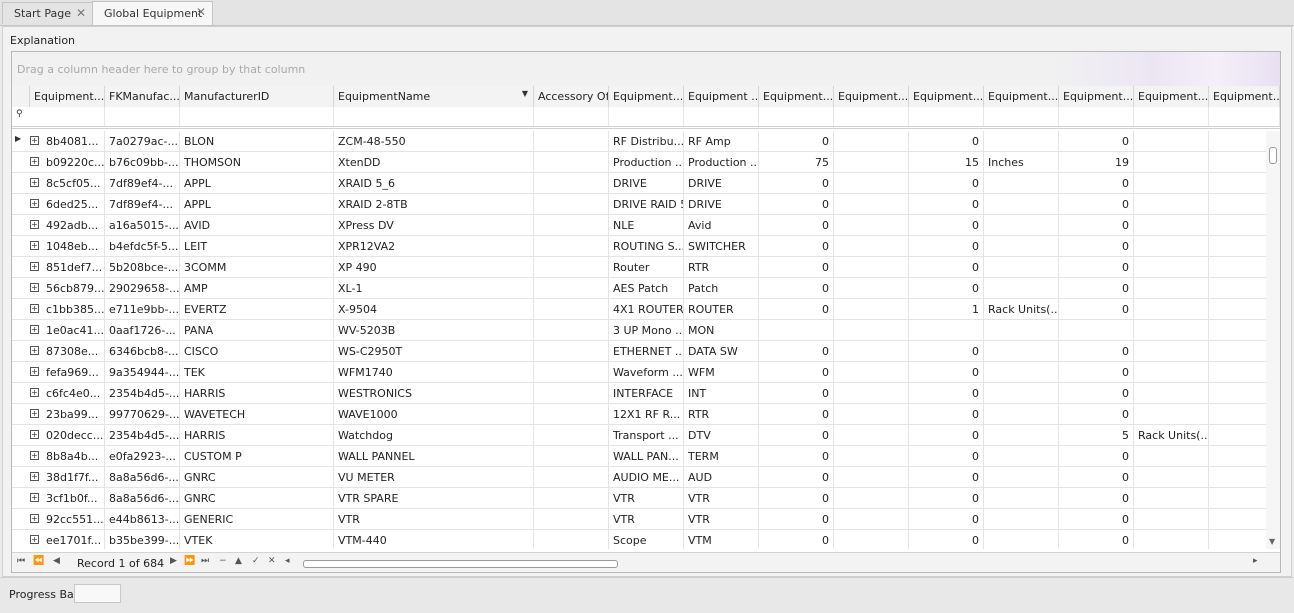 This screenshot has height=613, width=1294. What do you see at coordinates (257, 477) in the screenshot?
I see `table-cell: GNRC` at bounding box center [257, 477].